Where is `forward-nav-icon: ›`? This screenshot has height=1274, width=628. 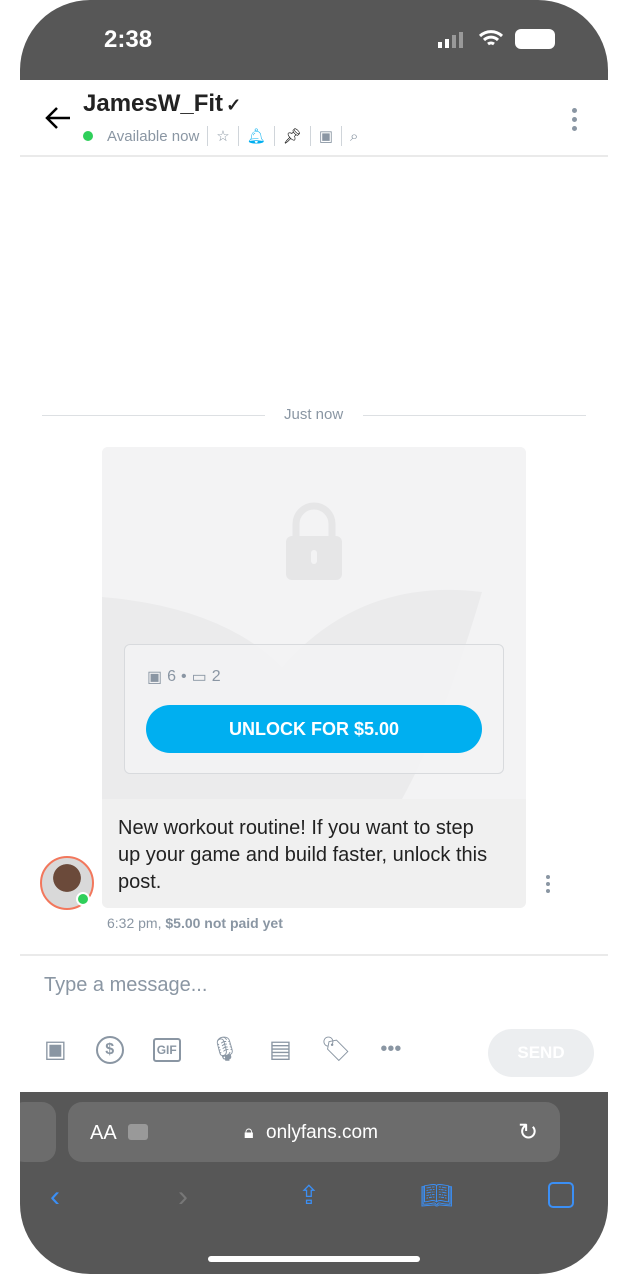 forward-nav-icon: › is located at coordinates (183, 1197).